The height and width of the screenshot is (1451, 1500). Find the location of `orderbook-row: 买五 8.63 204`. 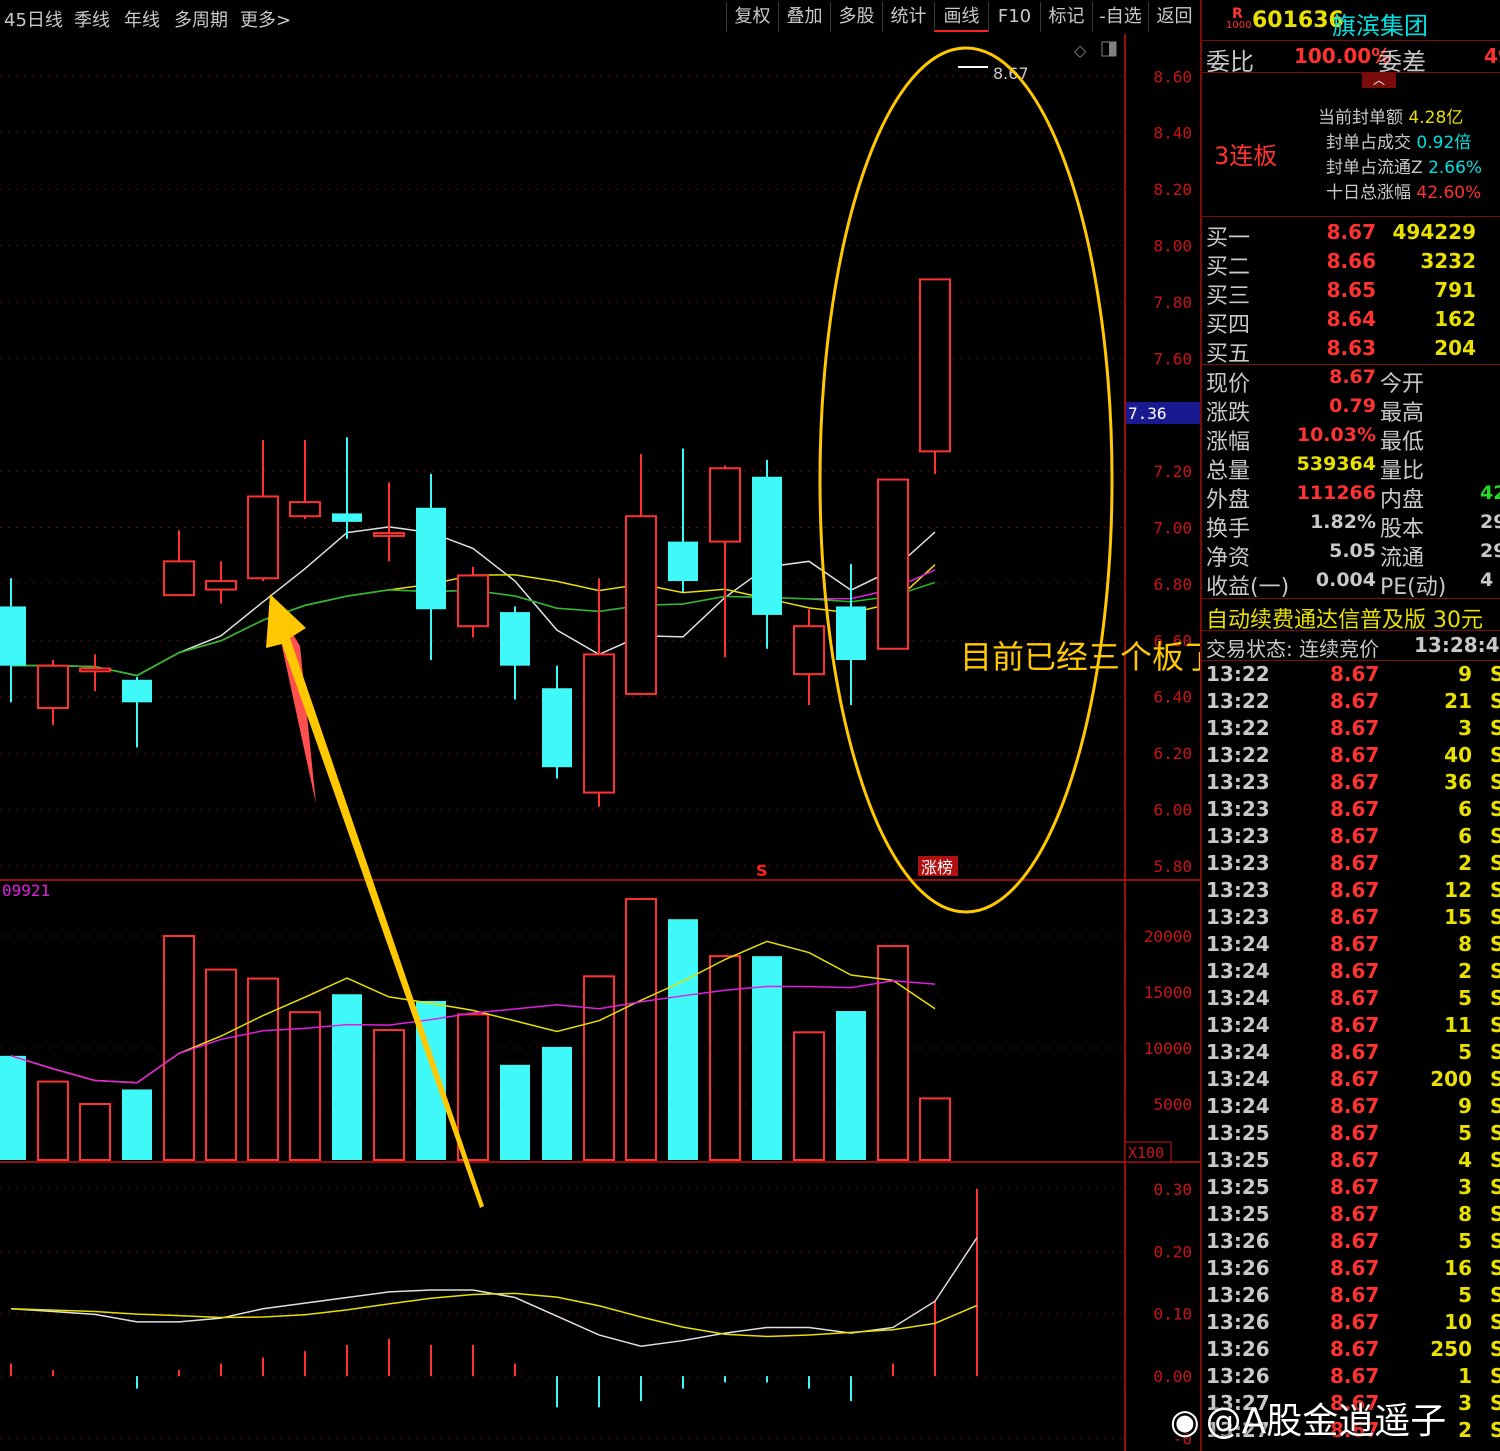

orderbook-row: 买五 8.63 204 is located at coordinates (1351, 351).